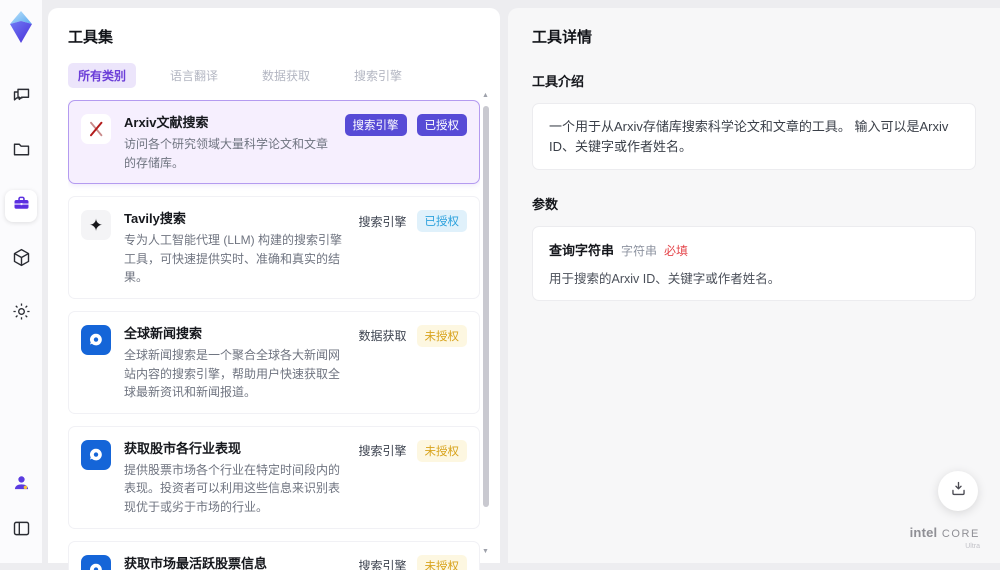 The image size is (1000, 570). What do you see at coordinates (639, 251) in the screenshot?
I see `param-type: 字符串` at bounding box center [639, 251].